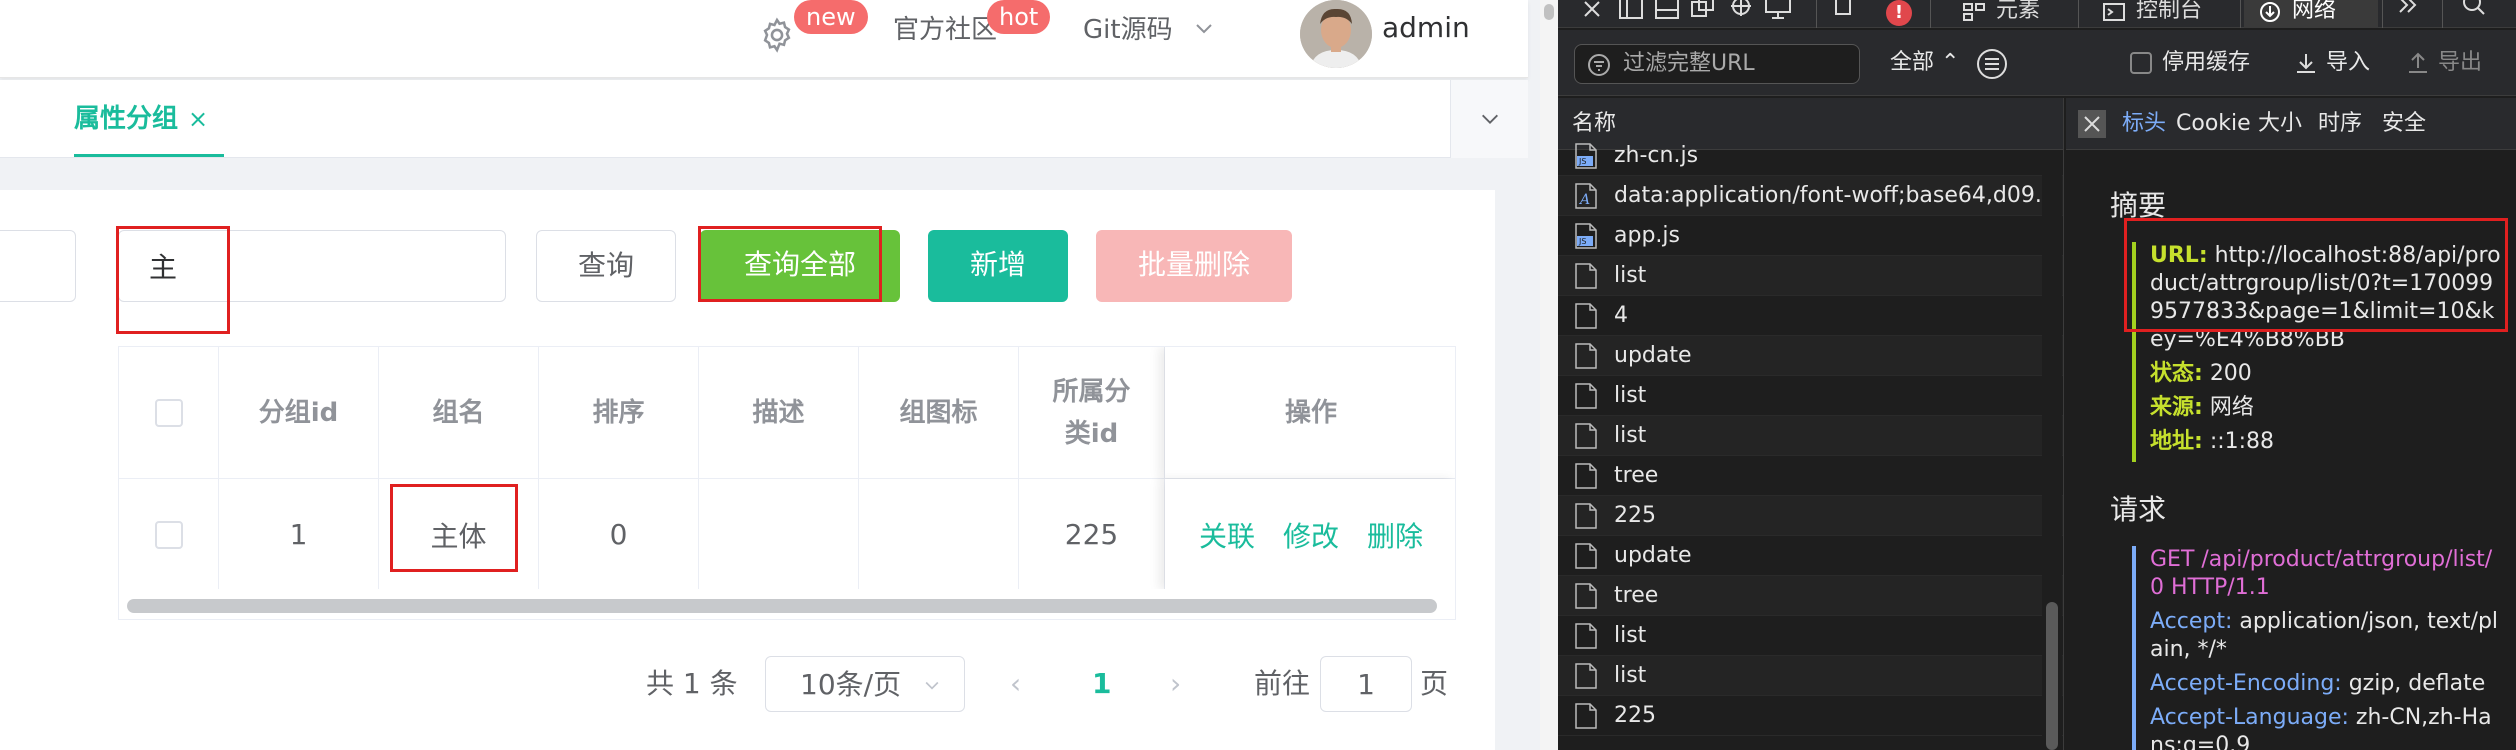 The width and height of the screenshot is (2516, 750). Describe the element at coordinates (1843, 12) in the screenshot. I see `responsive-icon` at that location.